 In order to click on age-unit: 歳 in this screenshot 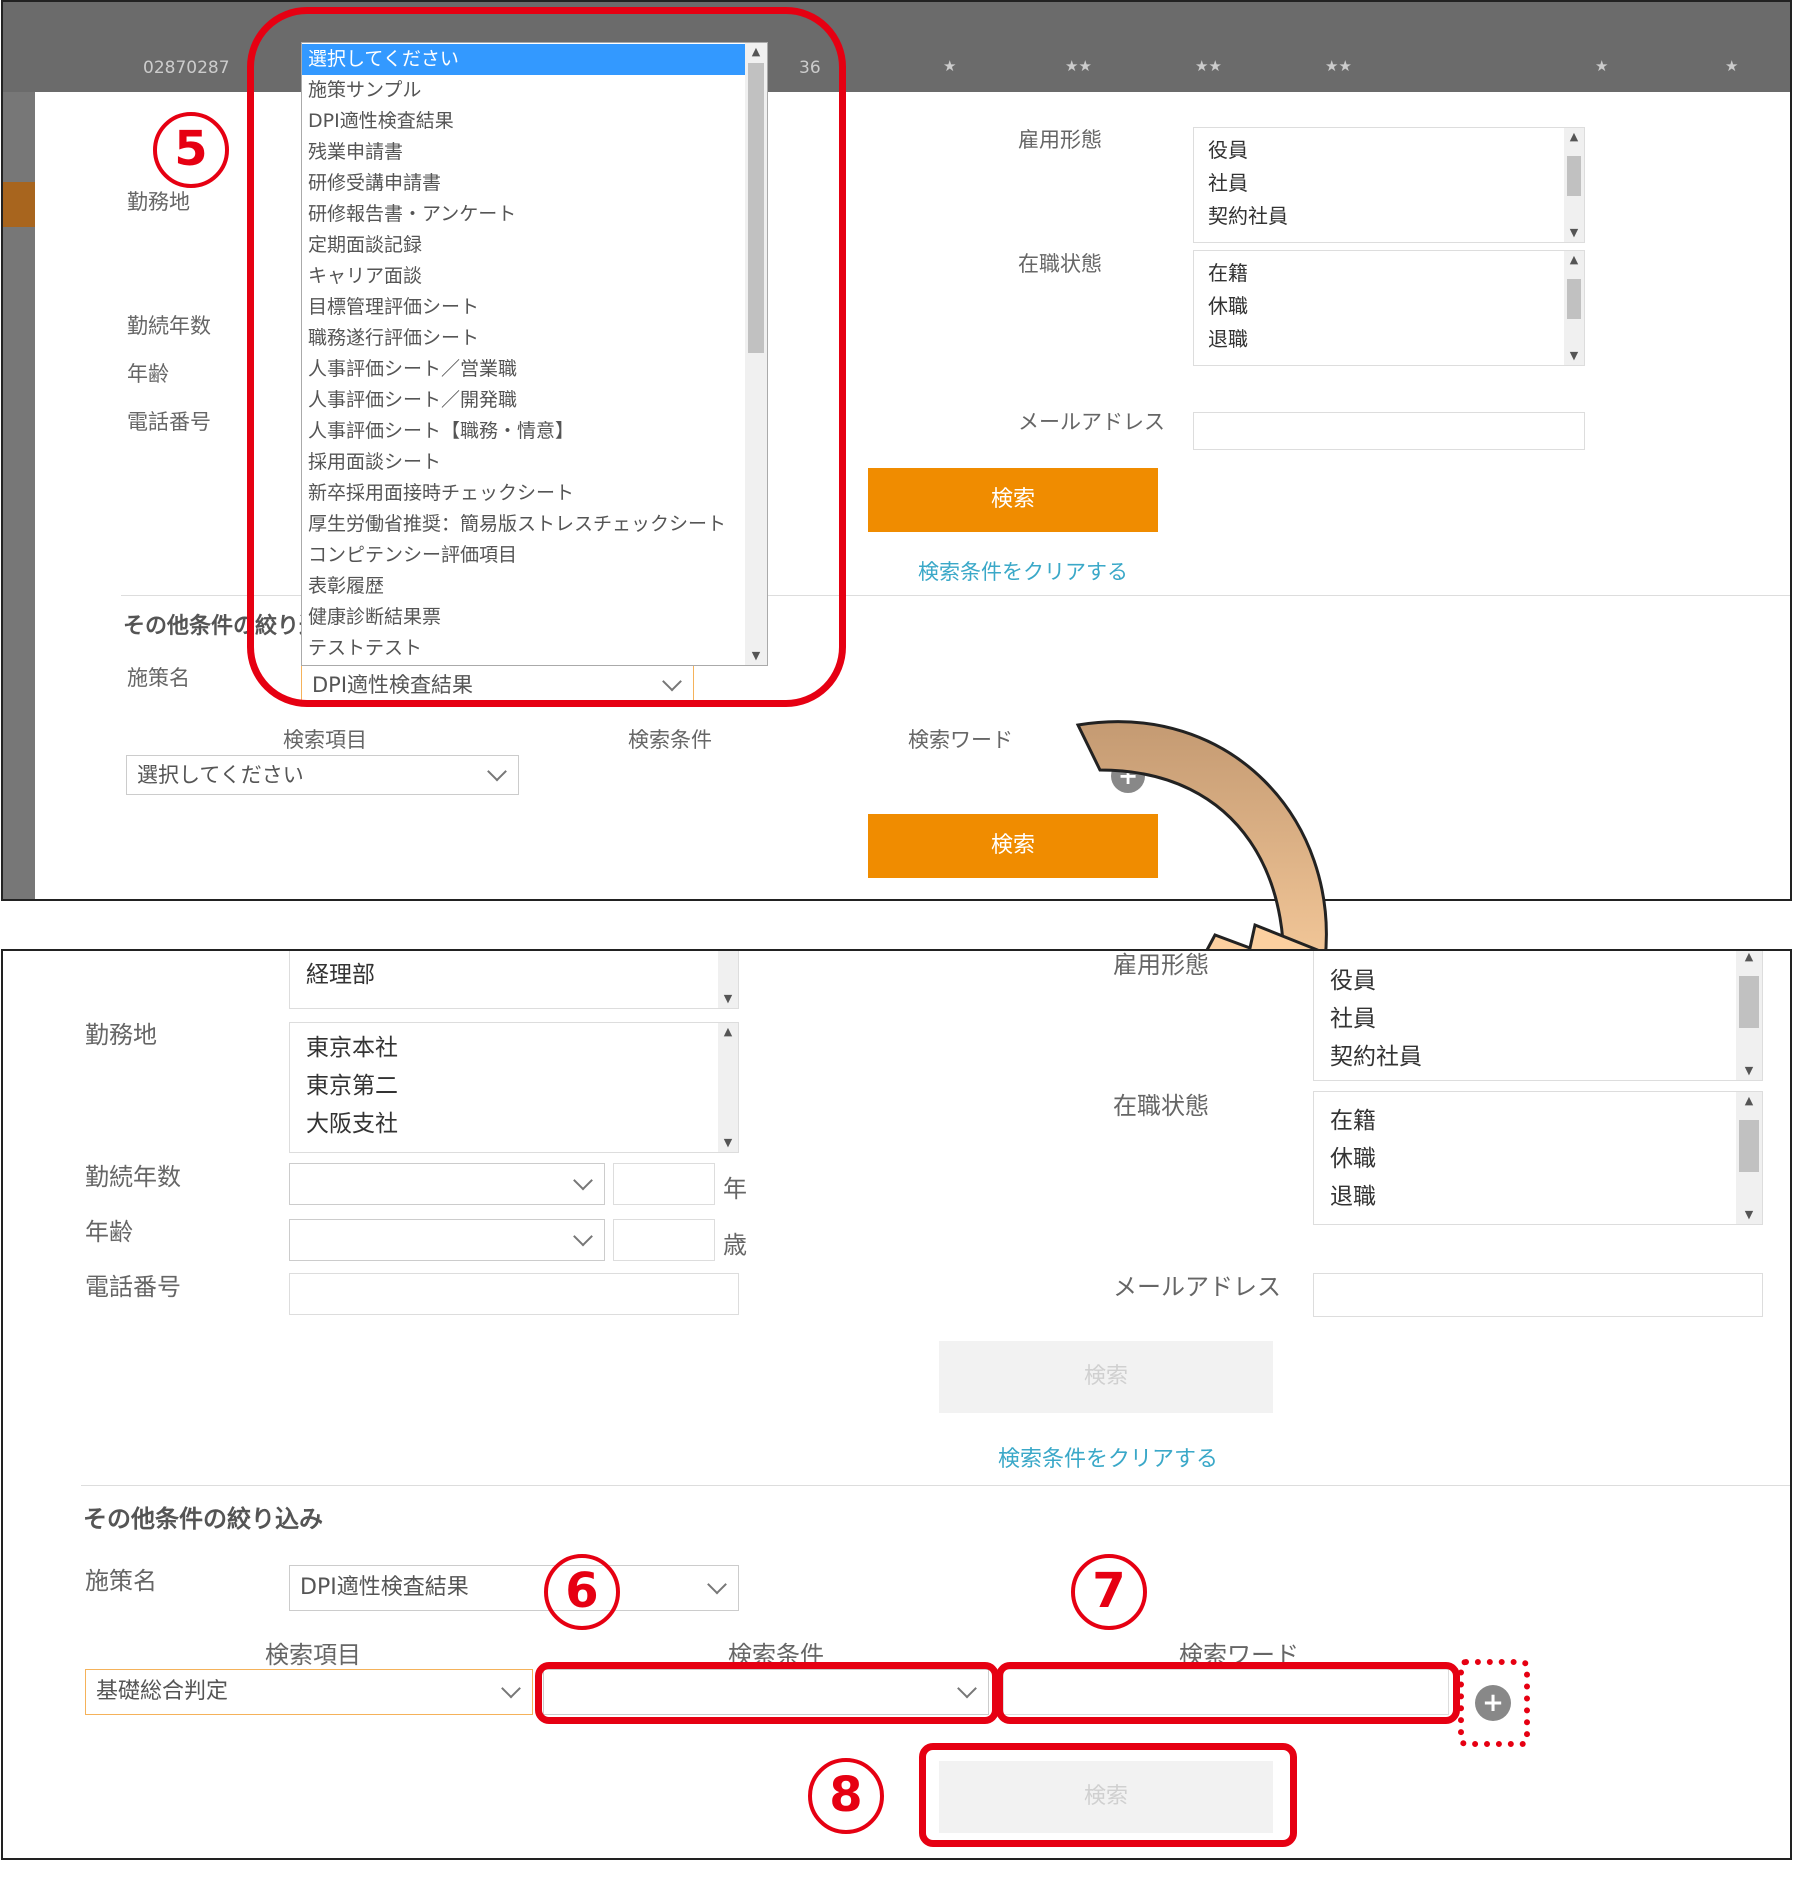, I will do `click(735, 1245)`.